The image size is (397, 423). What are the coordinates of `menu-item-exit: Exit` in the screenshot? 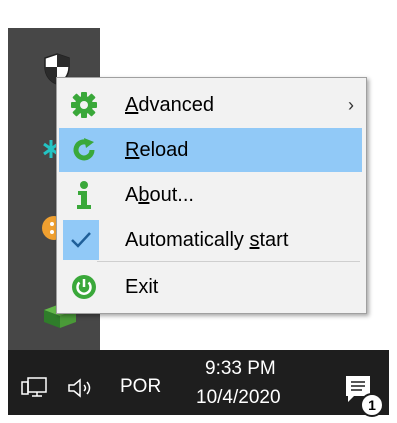 It's located at (210, 287).